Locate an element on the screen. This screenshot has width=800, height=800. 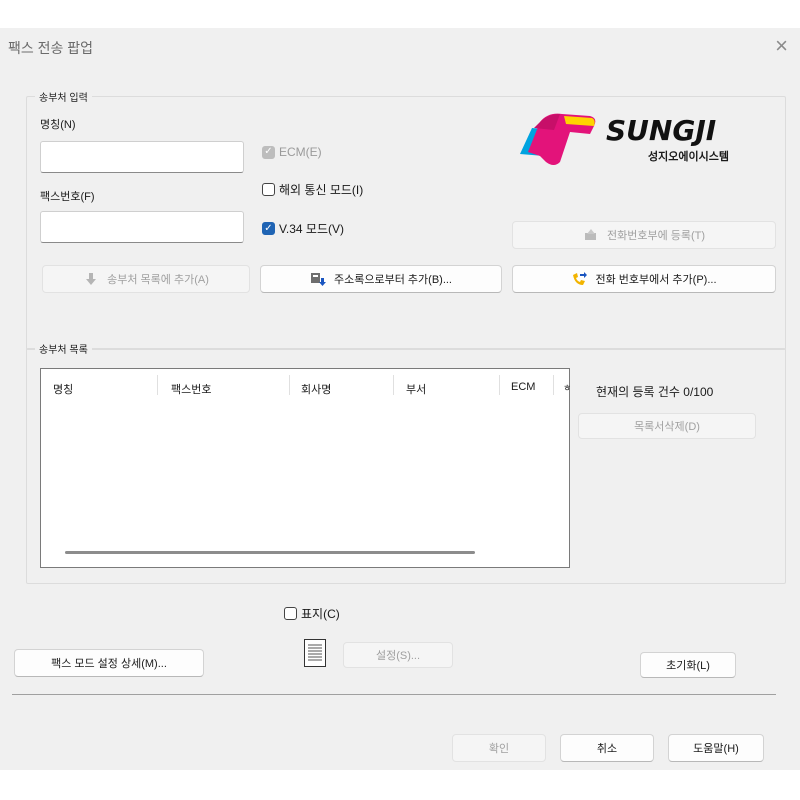
ecm-checkbox: ✓ ECM(E) is located at coordinates (292, 152).